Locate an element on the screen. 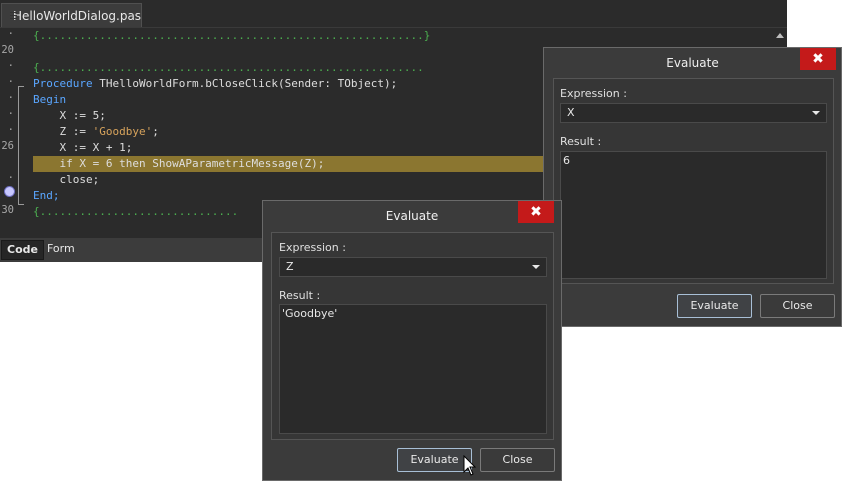 This screenshot has height=490, width=843. code-line: X := X + 1; is located at coordinates (83, 147).